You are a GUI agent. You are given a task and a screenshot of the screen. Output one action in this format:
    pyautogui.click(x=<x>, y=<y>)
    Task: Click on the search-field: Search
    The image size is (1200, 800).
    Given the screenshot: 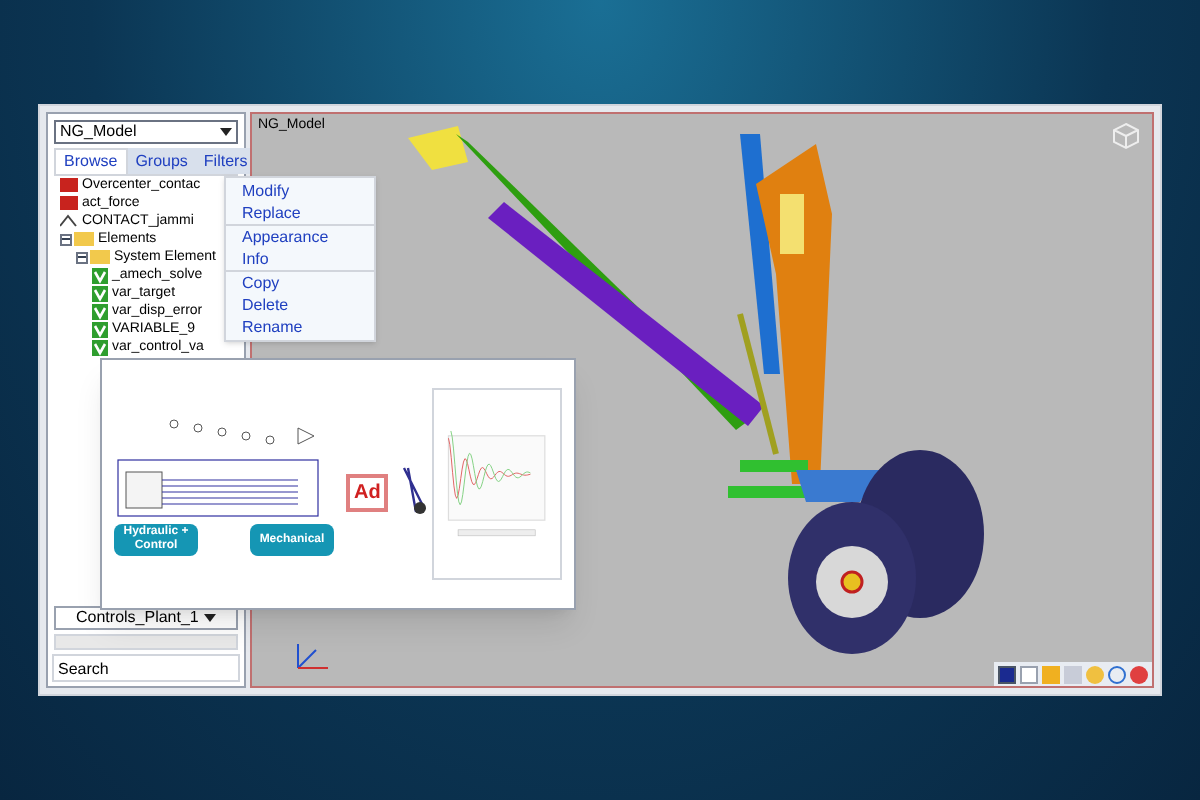 What is the action you would take?
    pyautogui.click(x=146, y=668)
    